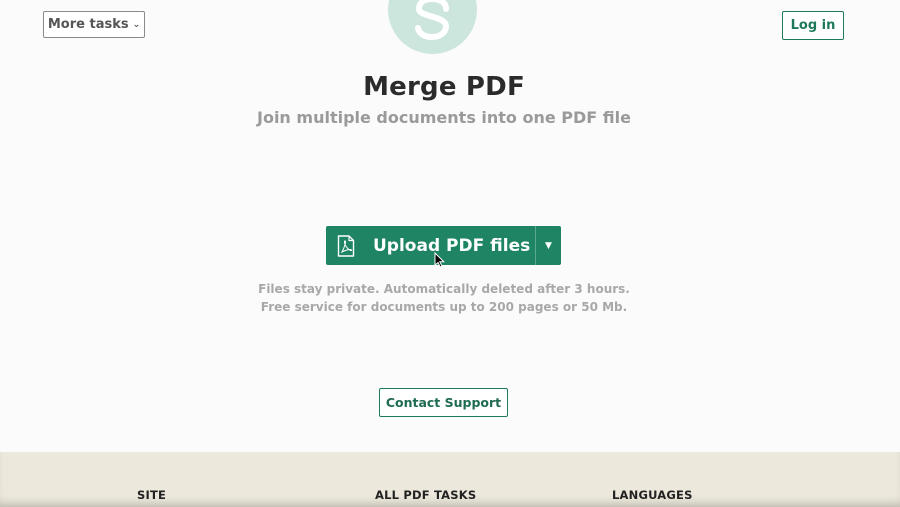 This screenshot has width=900, height=507. What do you see at coordinates (136, 25) in the screenshot?
I see `chevron-down-icon: ⌄` at bounding box center [136, 25].